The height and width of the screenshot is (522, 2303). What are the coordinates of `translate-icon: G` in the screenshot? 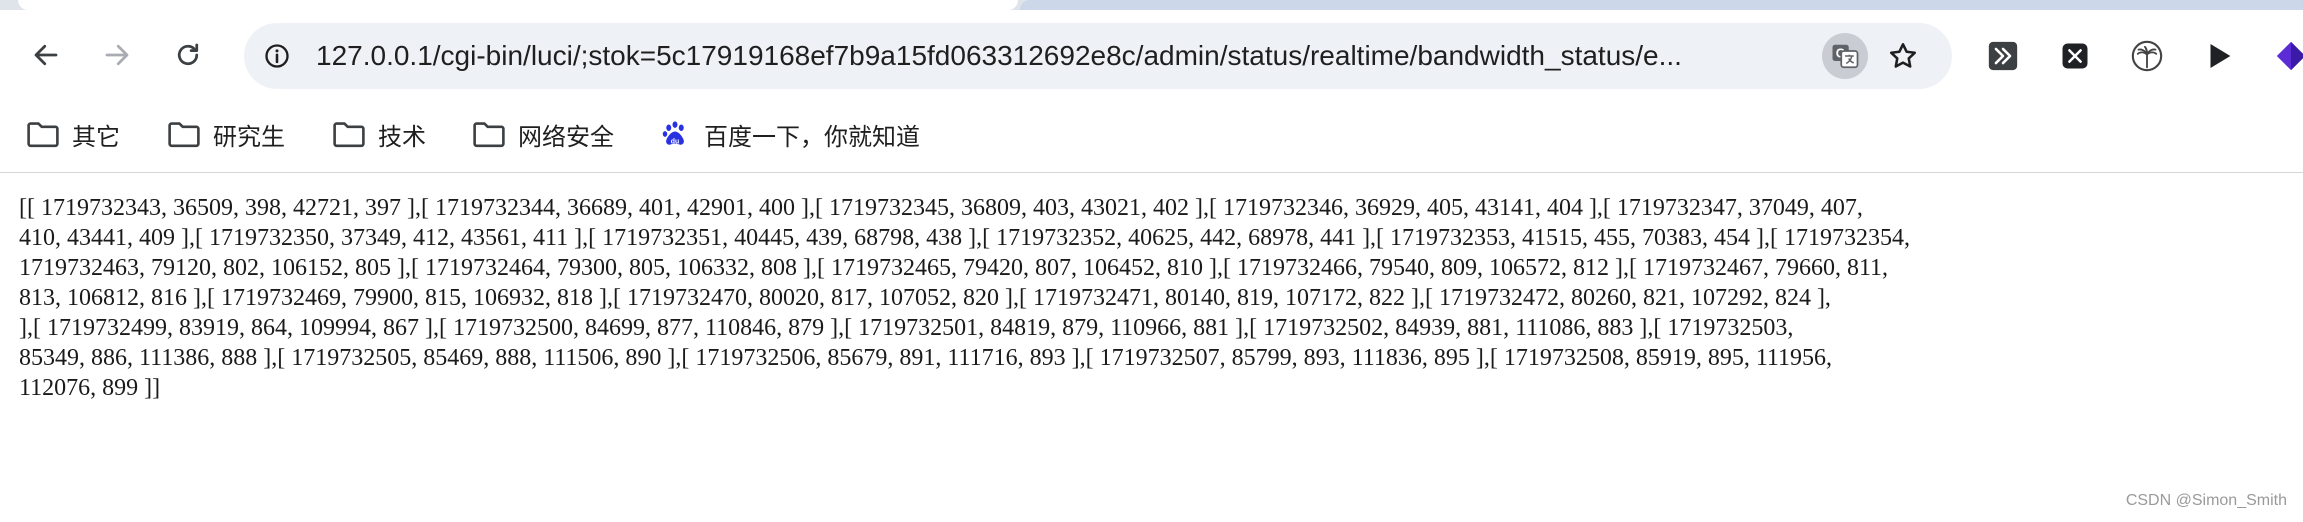 It's located at (1845, 56).